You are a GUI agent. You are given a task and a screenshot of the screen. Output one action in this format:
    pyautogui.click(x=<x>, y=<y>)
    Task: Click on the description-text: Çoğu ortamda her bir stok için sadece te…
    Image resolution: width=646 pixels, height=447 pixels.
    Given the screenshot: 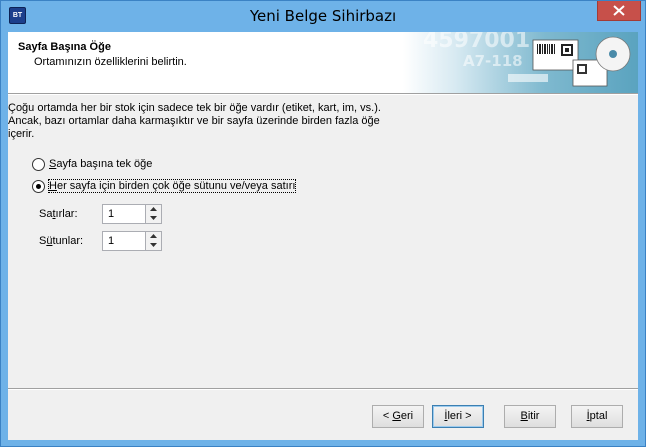 What is the action you would take?
    pyautogui.click(x=218, y=121)
    